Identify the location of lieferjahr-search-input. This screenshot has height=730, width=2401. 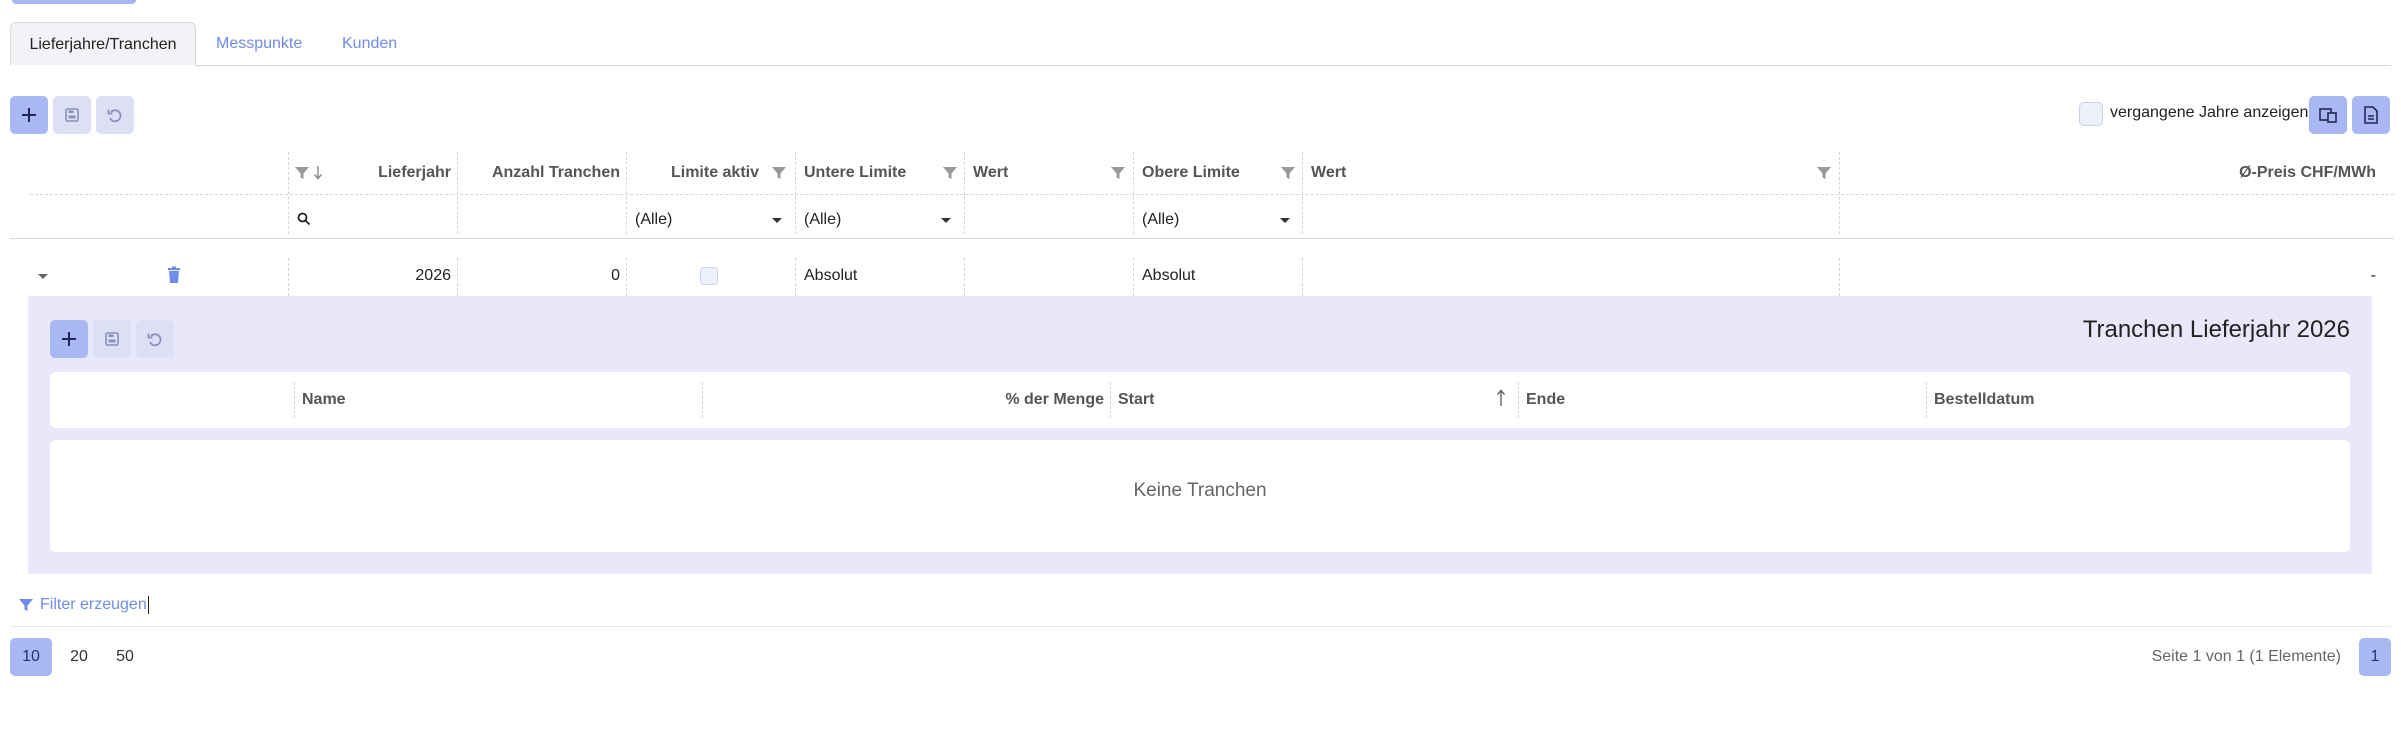
(372, 217).